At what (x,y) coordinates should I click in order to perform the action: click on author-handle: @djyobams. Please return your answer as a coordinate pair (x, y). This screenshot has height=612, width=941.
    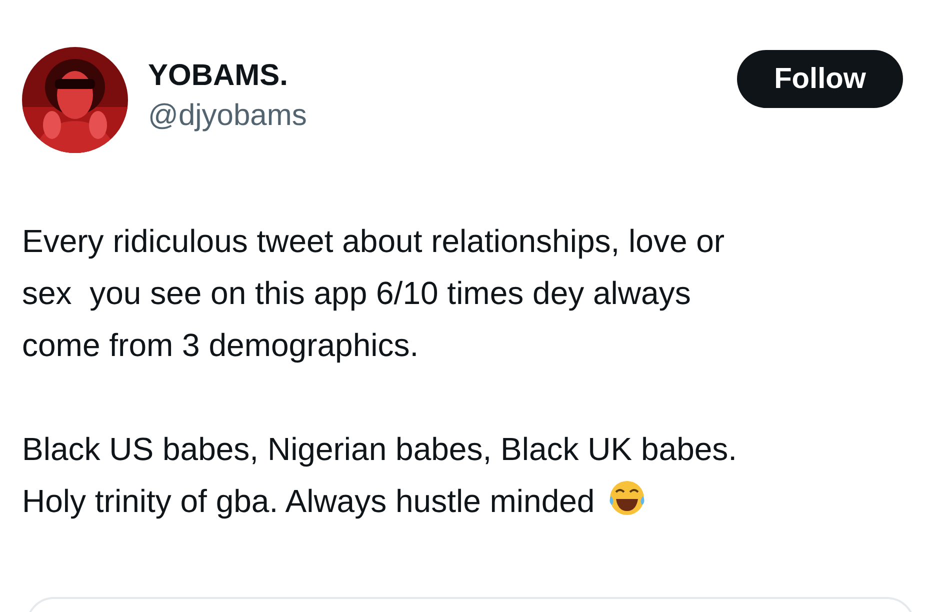
    Looking at the image, I should click on (228, 116).